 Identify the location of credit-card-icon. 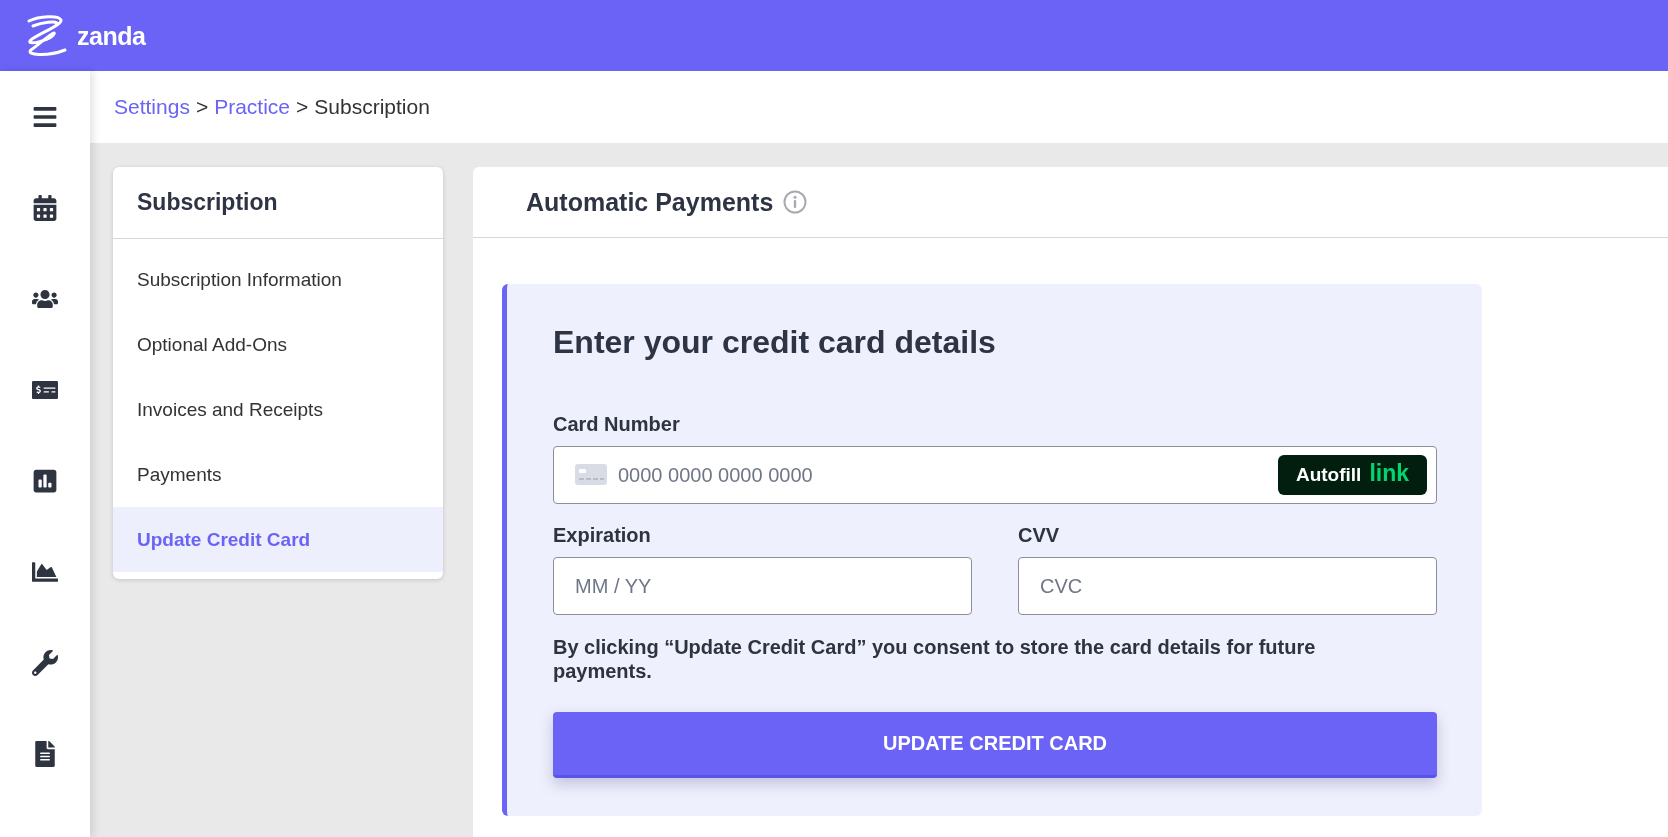
(591, 474).